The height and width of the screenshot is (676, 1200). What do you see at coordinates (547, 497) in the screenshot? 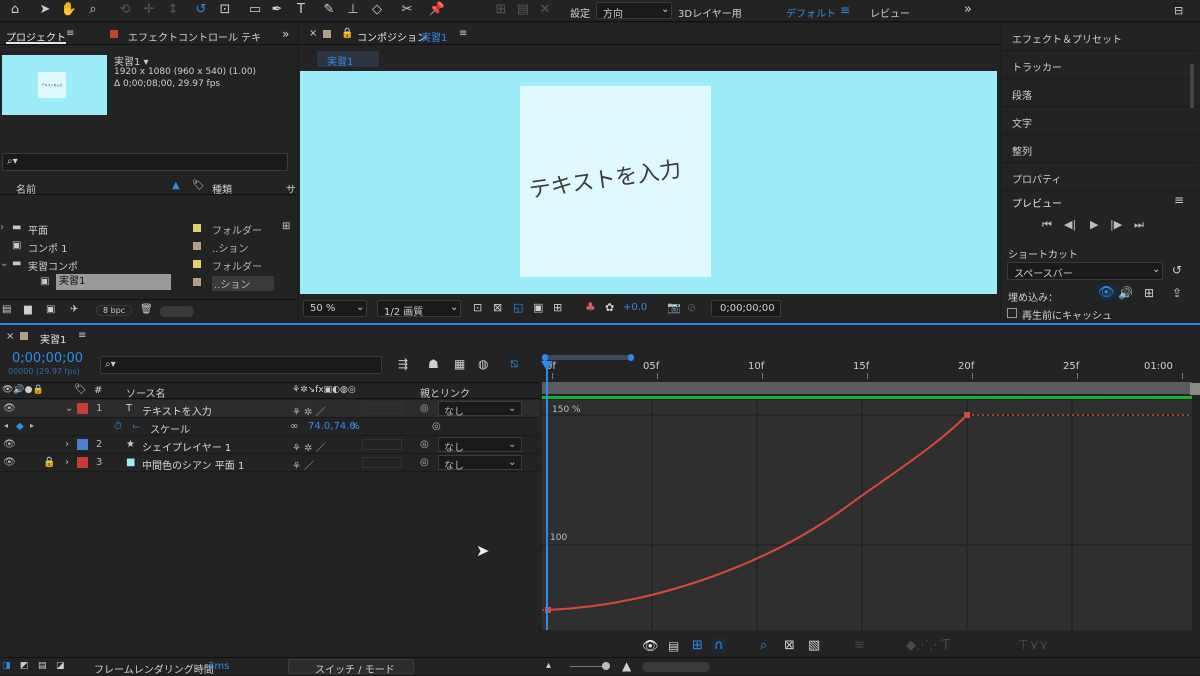
I see `playhead-line` at bounding box center [547, 497].